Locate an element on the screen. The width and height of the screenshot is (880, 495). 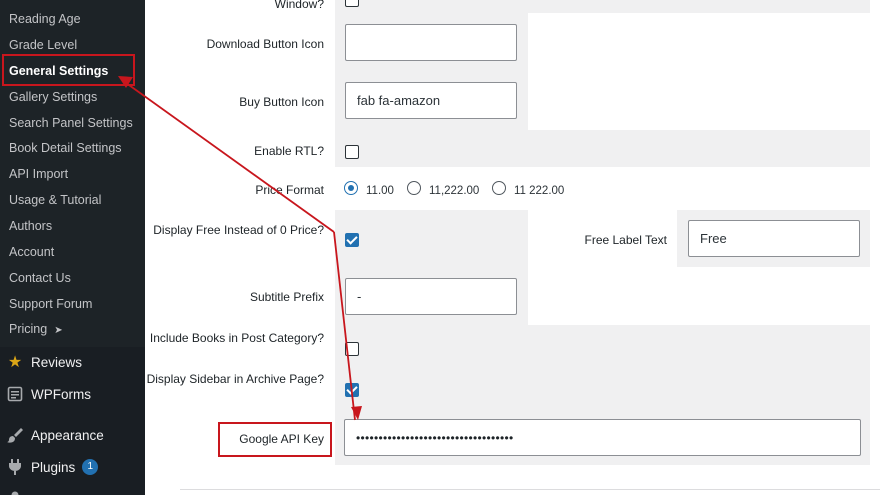
annotation-line-down is located at coordinates (344, 326).